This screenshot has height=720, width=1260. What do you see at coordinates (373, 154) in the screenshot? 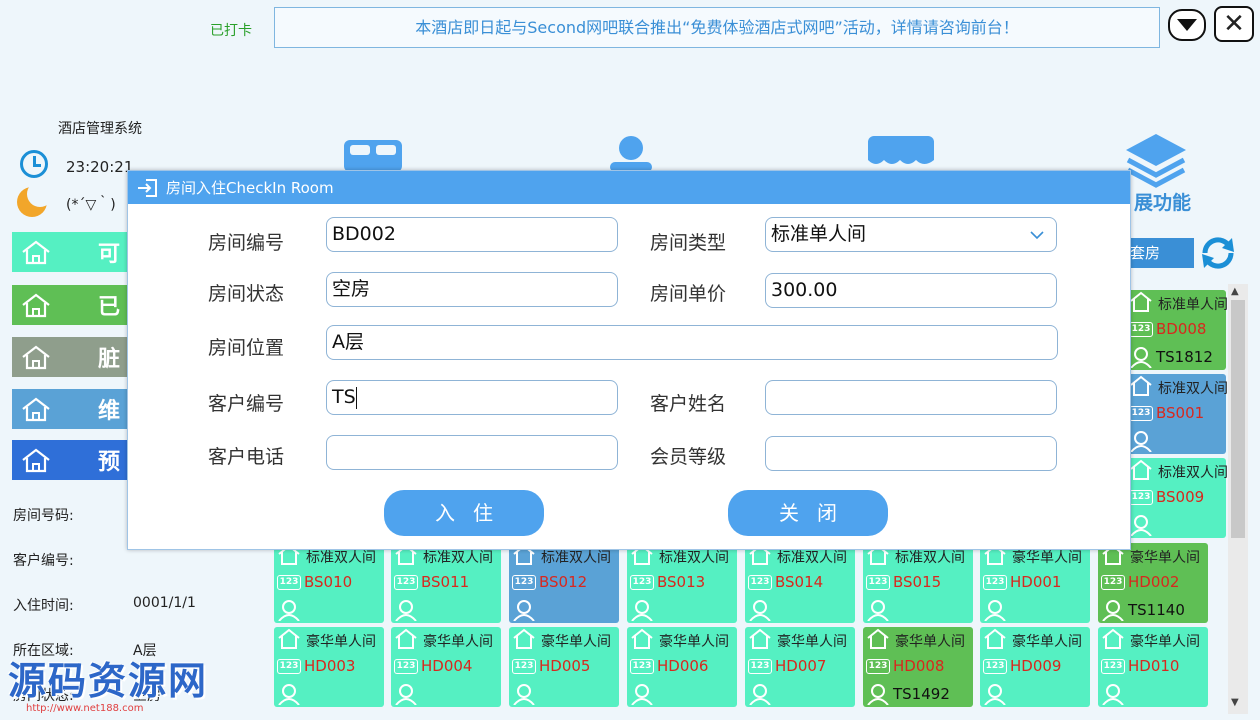
I see `bed-icon` at bounding box center [373, 154].